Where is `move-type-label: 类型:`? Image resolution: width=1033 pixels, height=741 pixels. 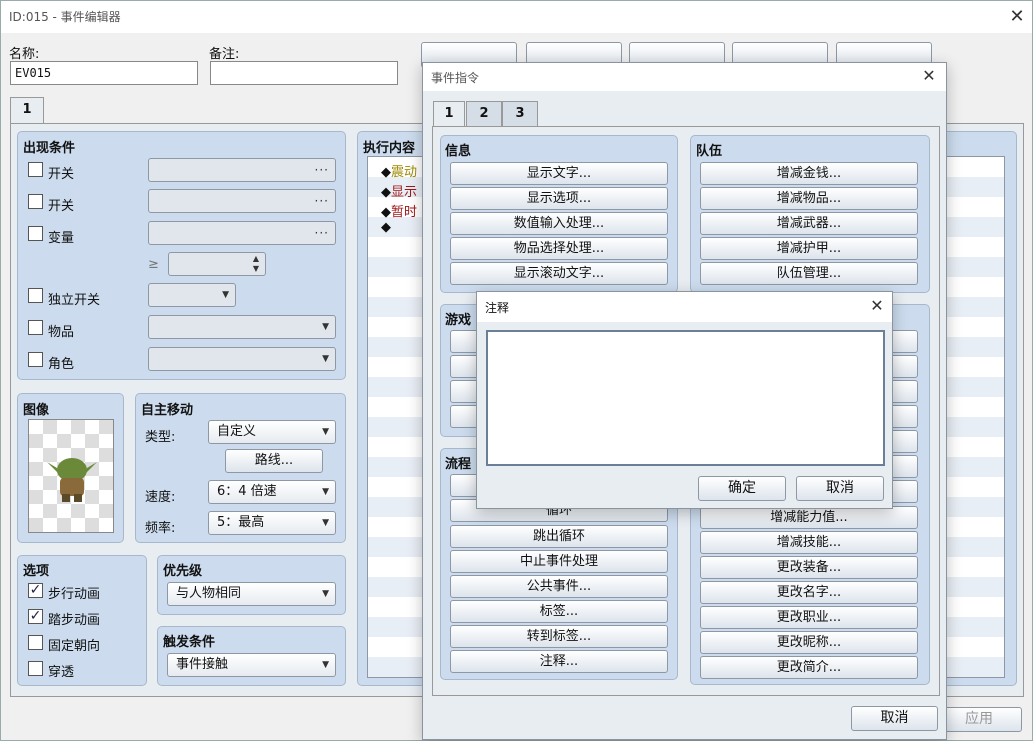 move-type-label: 类型: is located at coordinates (160, 437).